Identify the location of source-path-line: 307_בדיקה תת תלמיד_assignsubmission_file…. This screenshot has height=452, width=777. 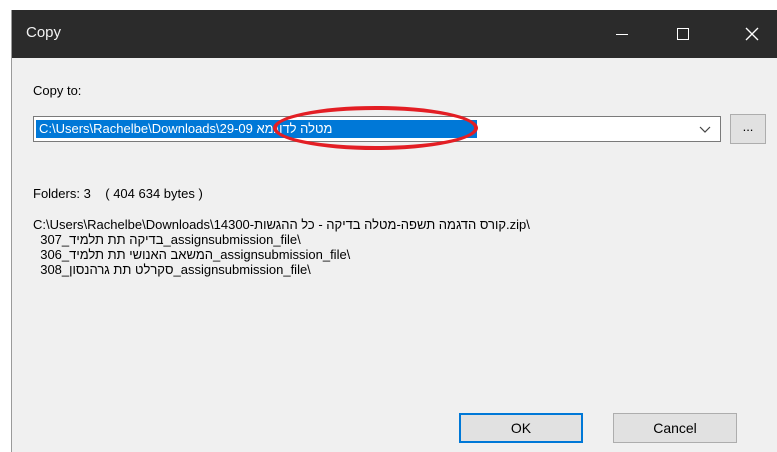
(167, 239).